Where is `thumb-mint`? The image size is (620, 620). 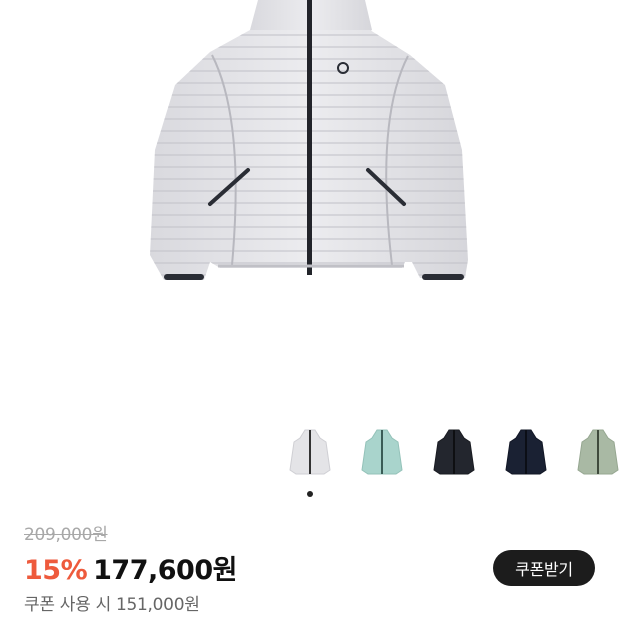 thumb-mint is located at coordinates (382, 454).